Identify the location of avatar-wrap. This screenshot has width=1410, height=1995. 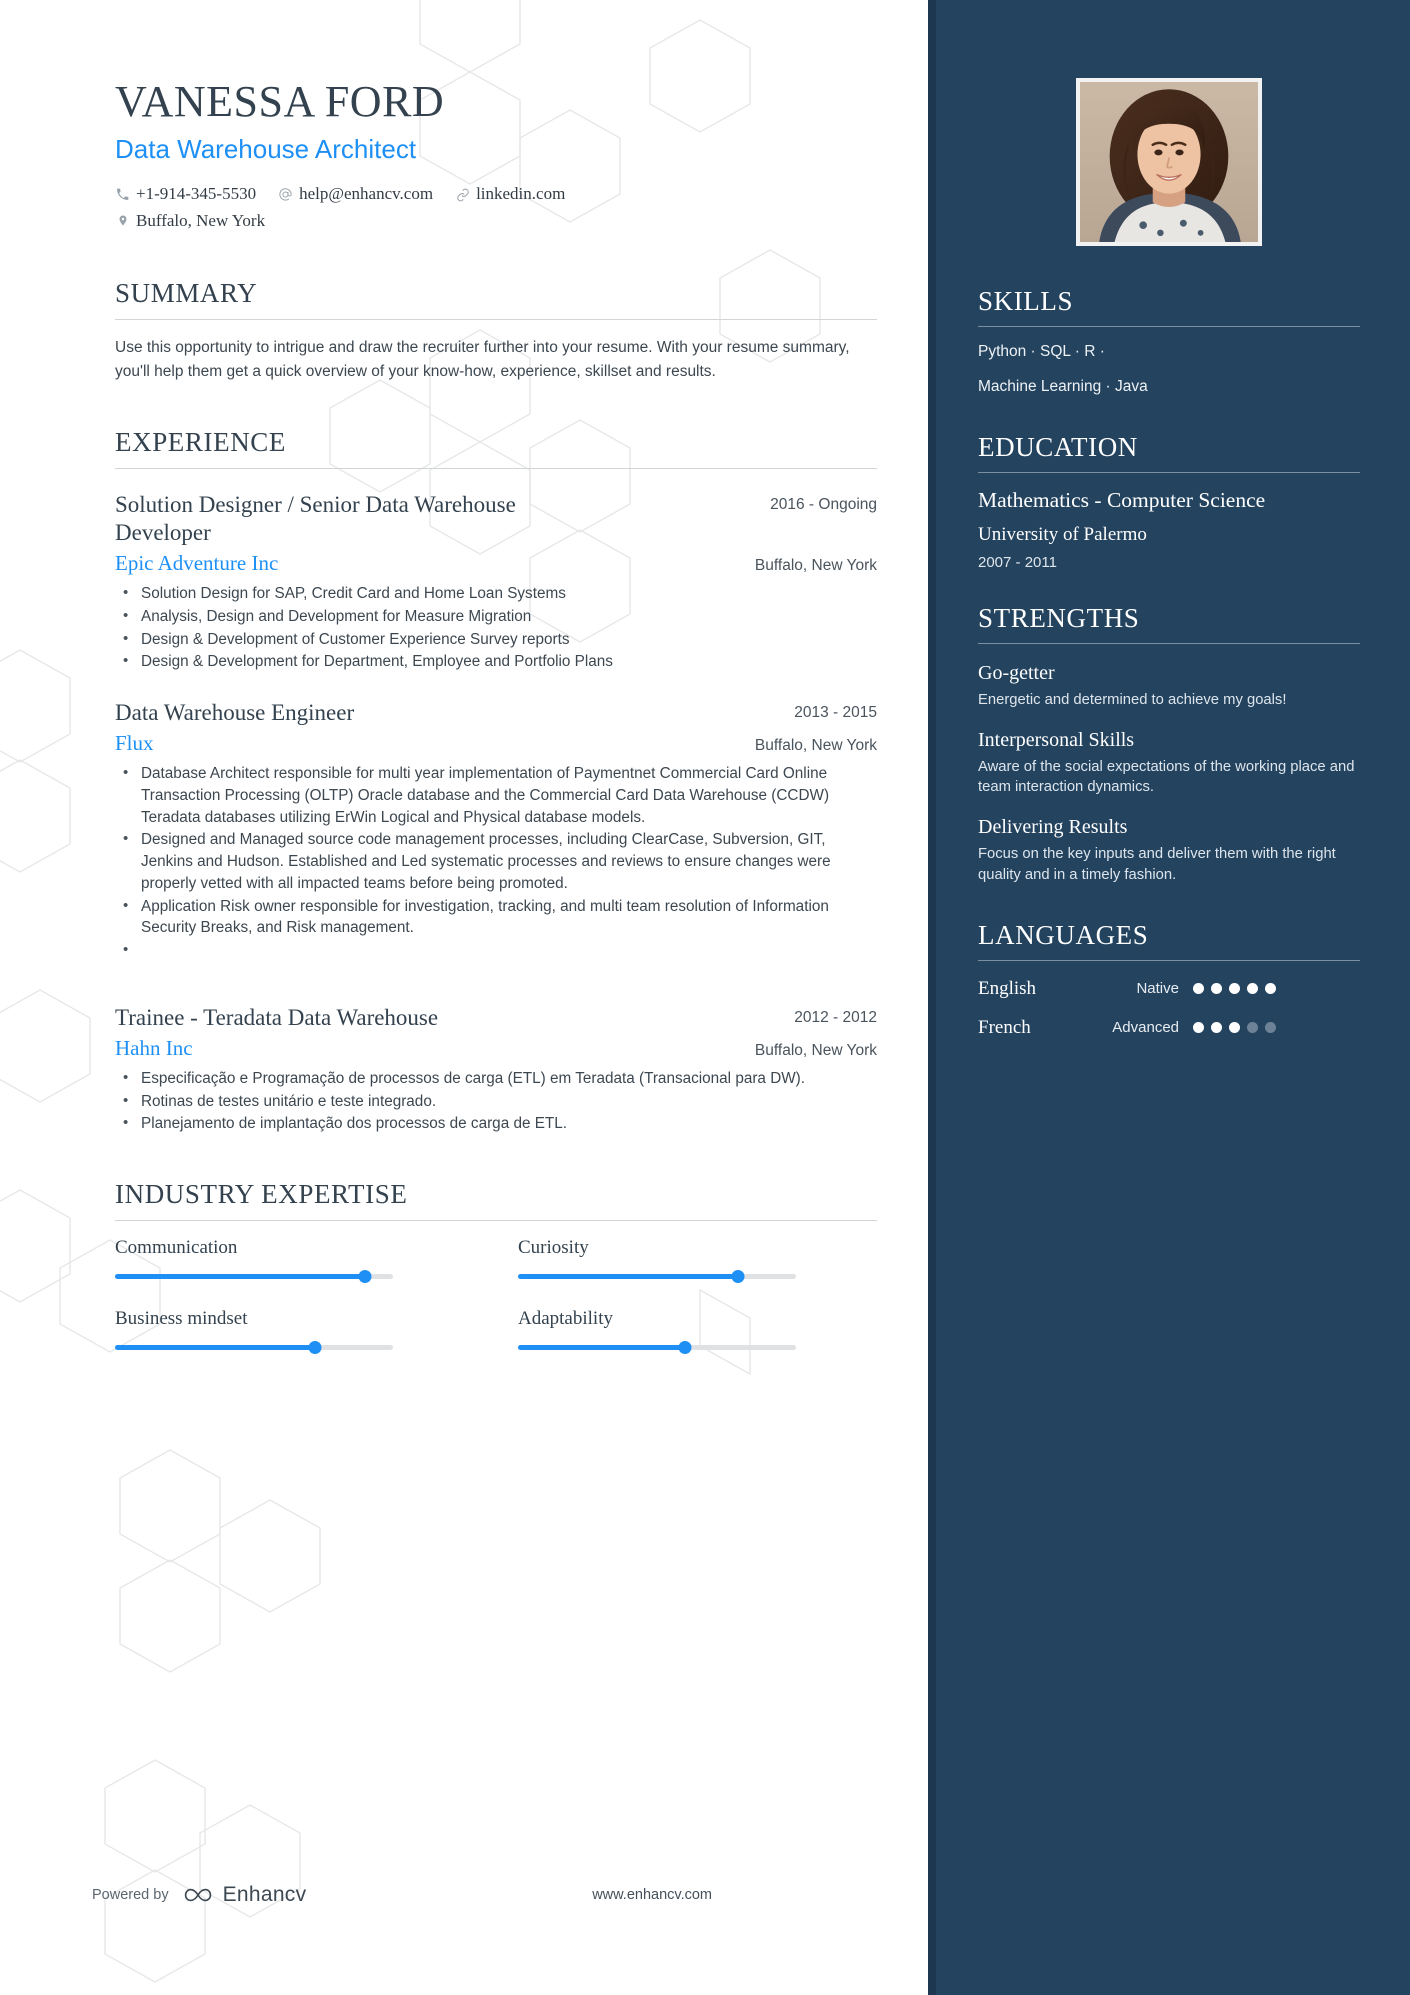
(1169, 162).